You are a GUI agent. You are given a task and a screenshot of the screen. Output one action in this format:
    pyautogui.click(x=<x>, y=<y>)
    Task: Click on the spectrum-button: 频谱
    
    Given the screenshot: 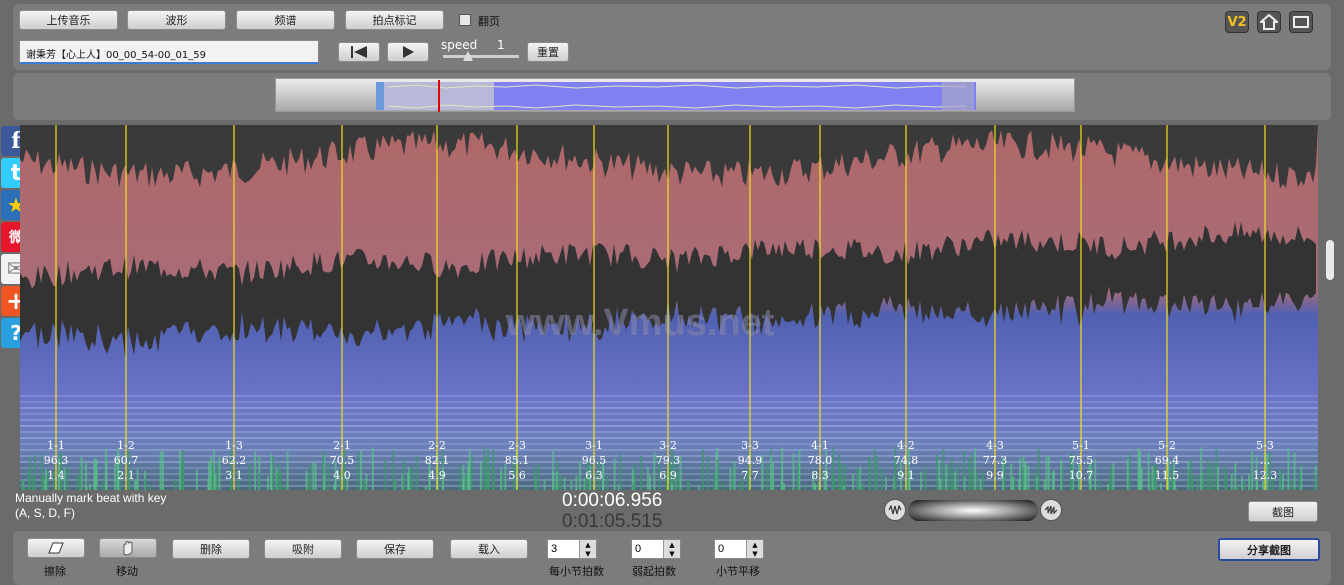 What is the action you would take?
    pyautogui.click(x=285, y=20)
    